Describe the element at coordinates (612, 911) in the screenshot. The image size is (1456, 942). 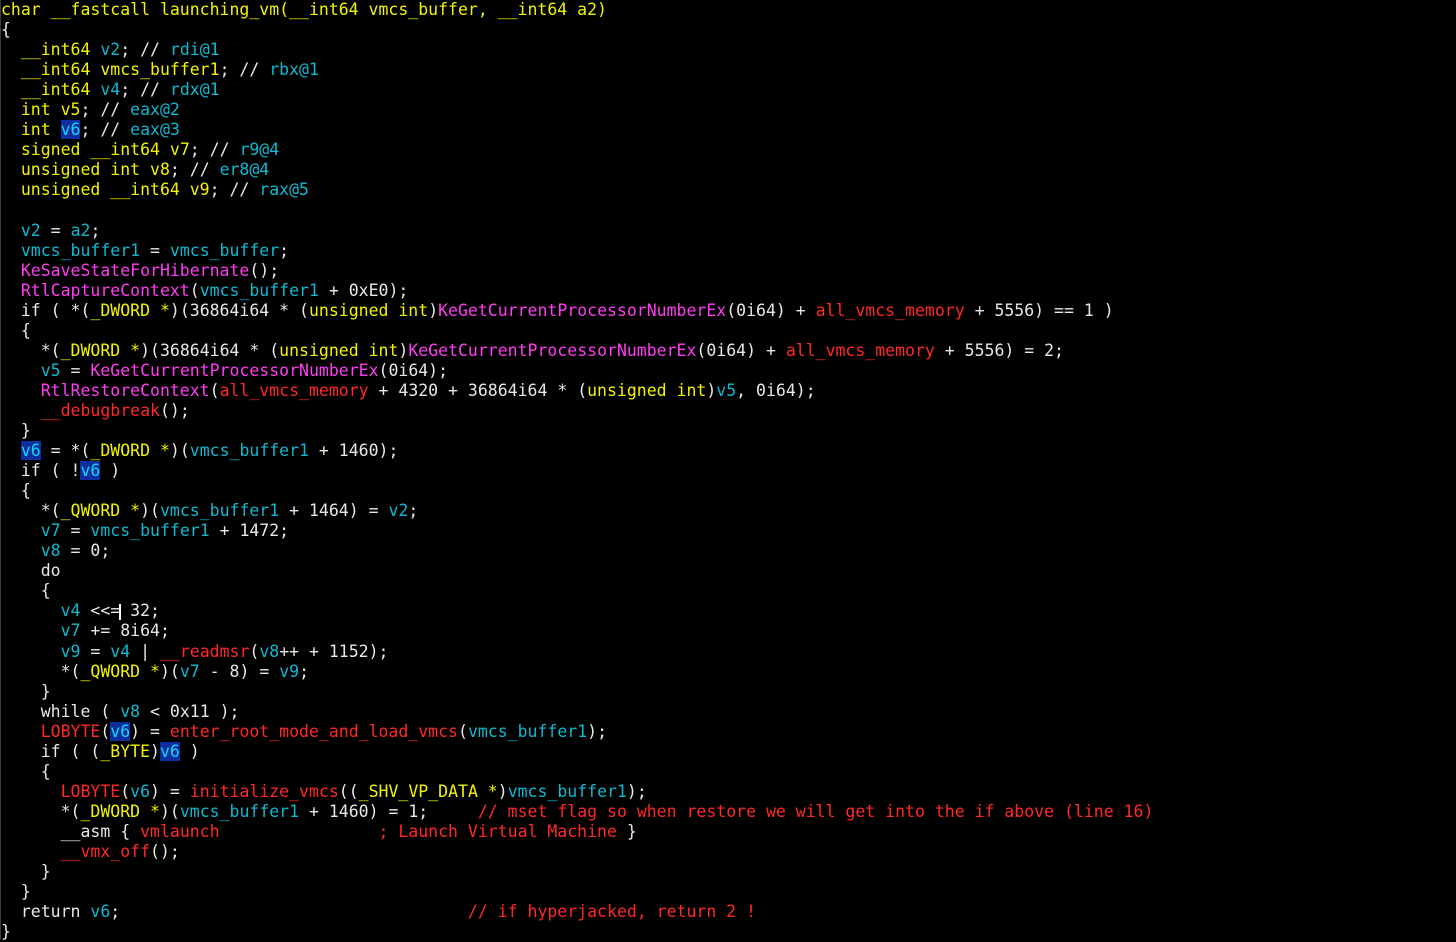
I see `code-token: // if hyperjacked, return 2 !` at that location.